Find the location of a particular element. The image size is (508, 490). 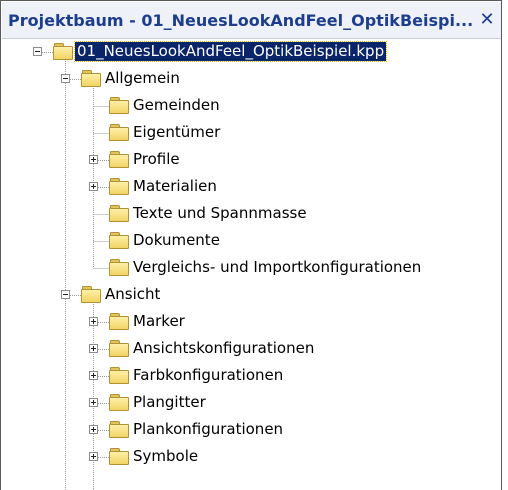

tree-node-label: Dokumente is located at coordinates (176, 240).